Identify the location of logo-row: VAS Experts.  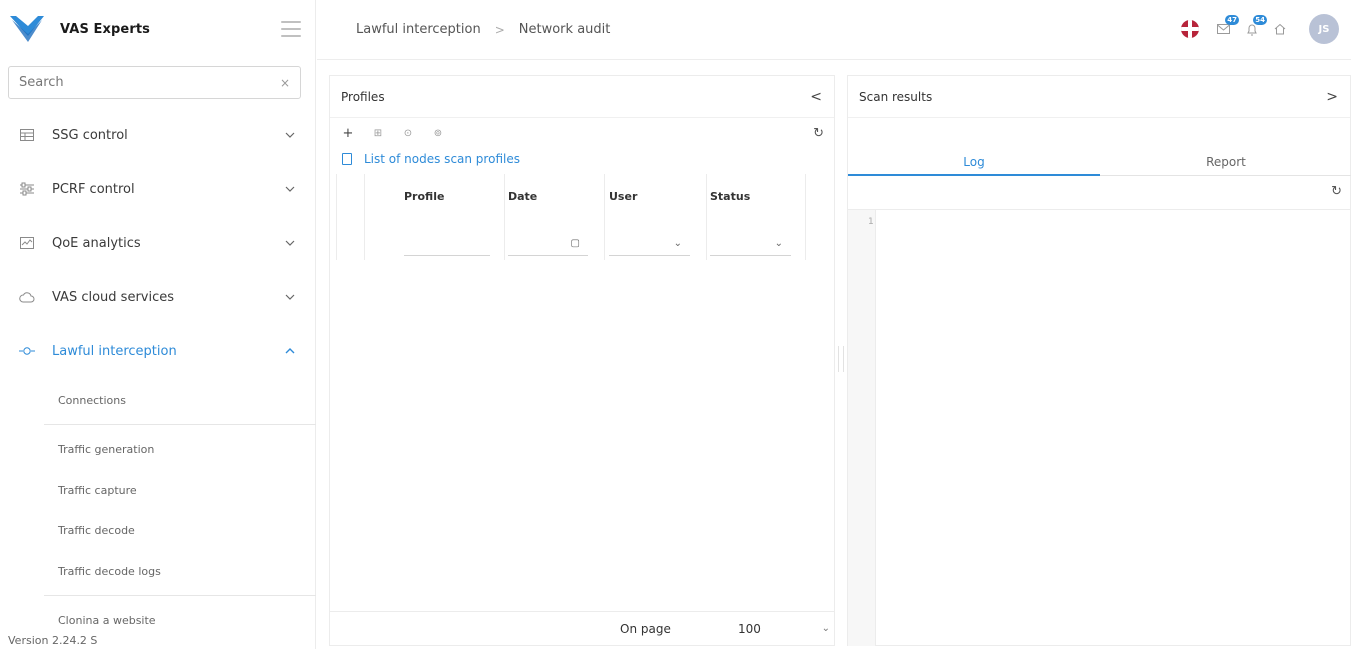
(157, 29).